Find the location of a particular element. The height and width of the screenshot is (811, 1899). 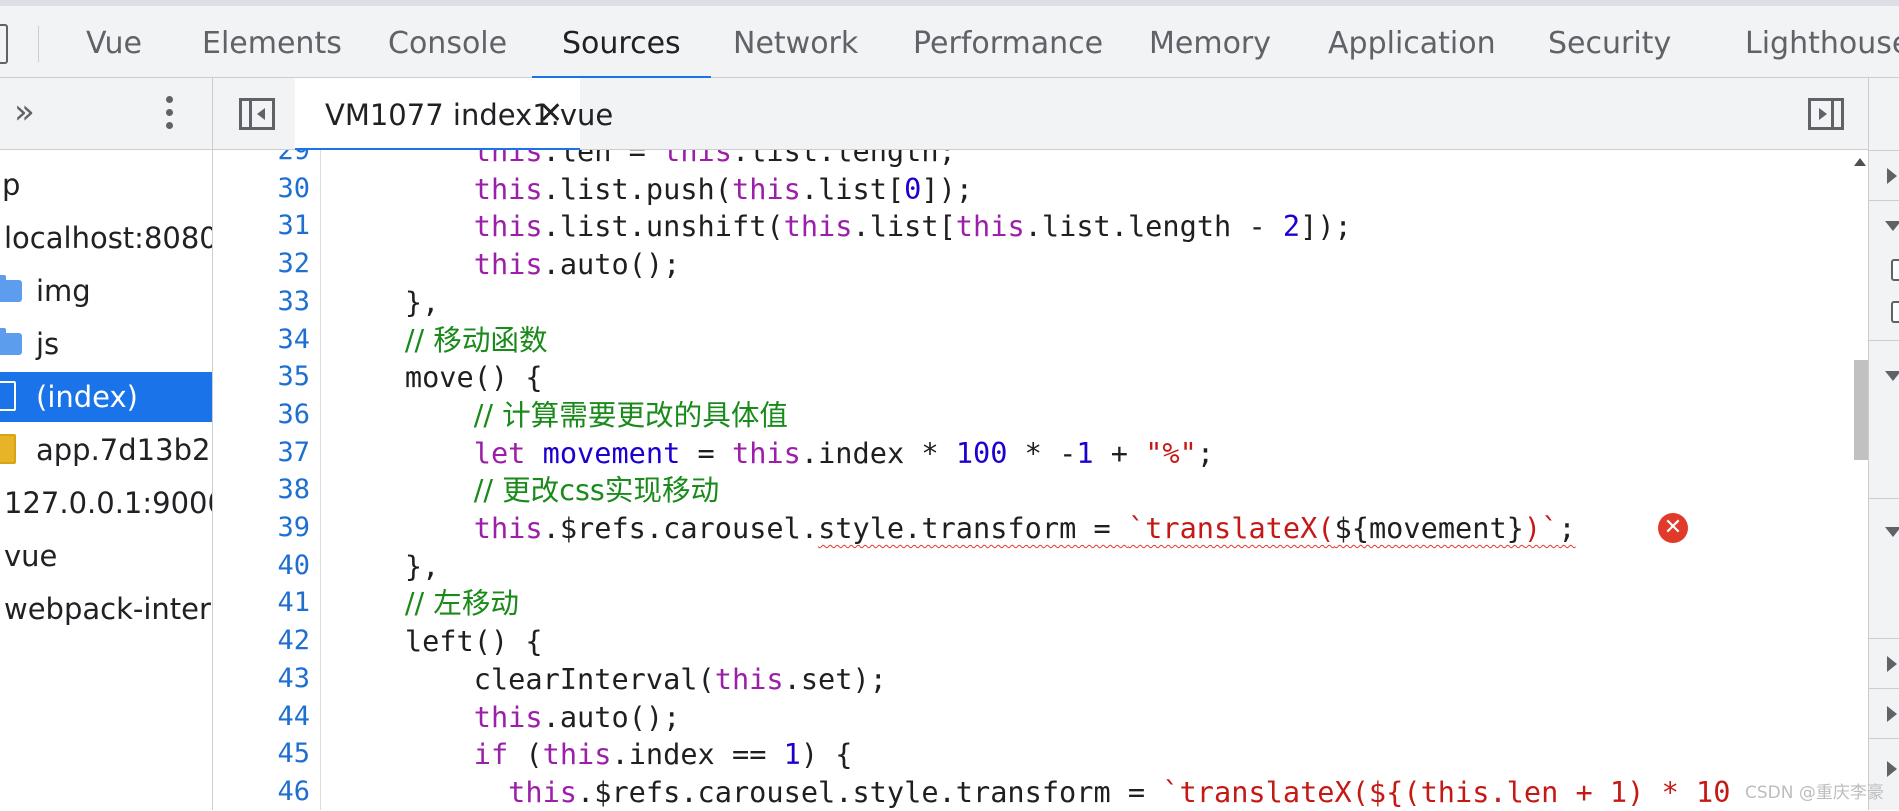

line-number: 36 is located at coordinates (261, 415).